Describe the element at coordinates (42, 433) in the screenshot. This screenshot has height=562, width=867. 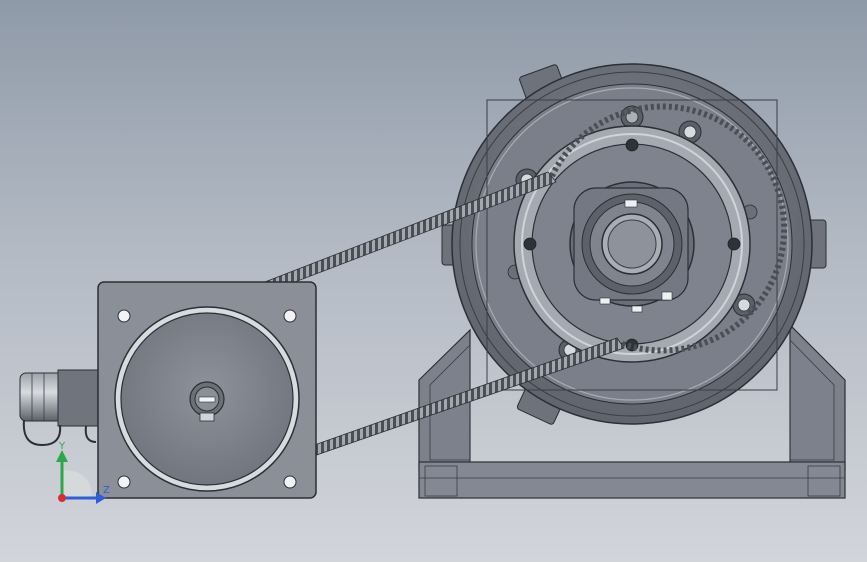
I see `connector-cable-loop` at that location.